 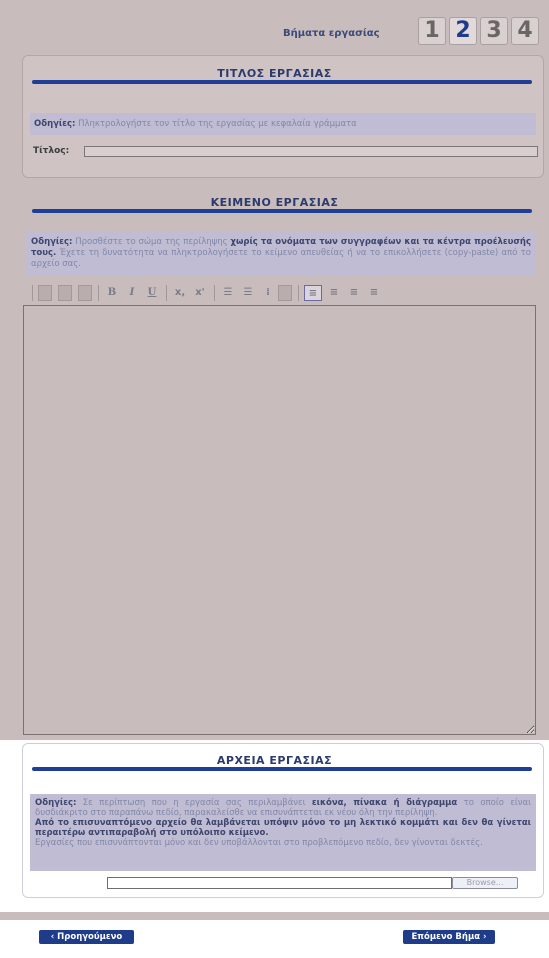 What do you see at coordinates (86, 943) in the screenshot?
I see `previous-step-button: ‹ Προηγούμενο Βήμα` at bounding box center [86, 943].